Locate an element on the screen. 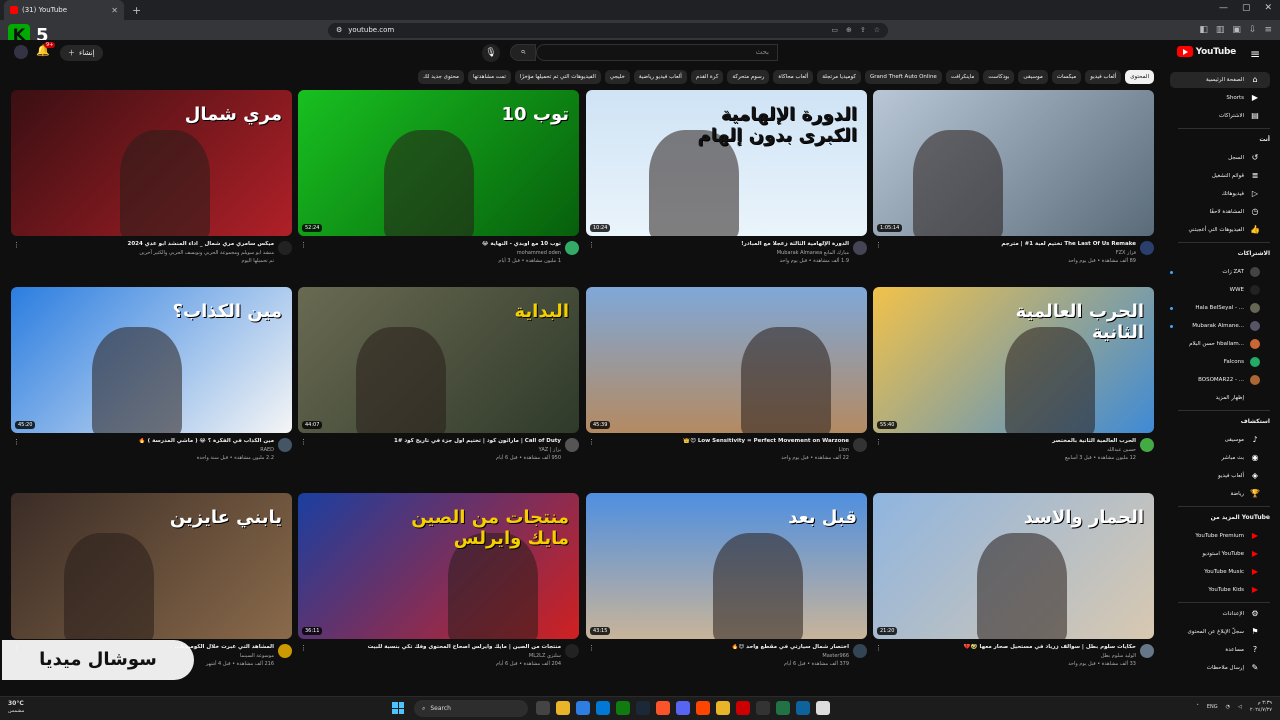  sidebar-item: Falcons is located at coordinates (1220, 362).